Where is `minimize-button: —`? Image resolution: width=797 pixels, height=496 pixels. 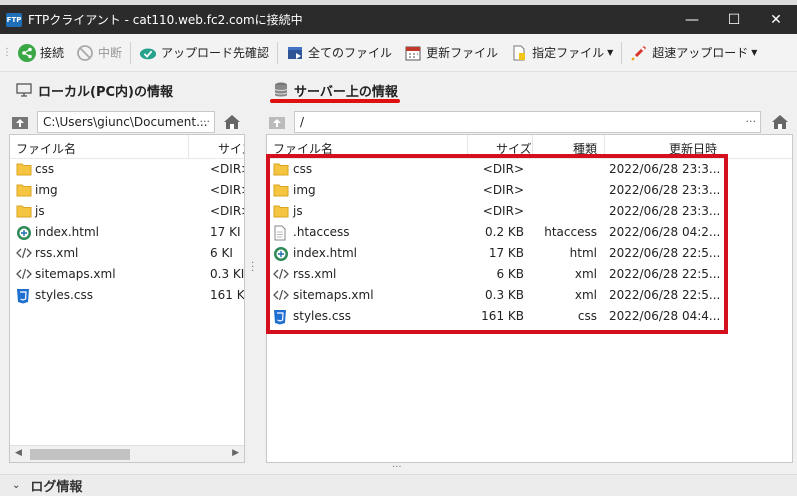
minimize-button: — is located at coordinates (692, 19).